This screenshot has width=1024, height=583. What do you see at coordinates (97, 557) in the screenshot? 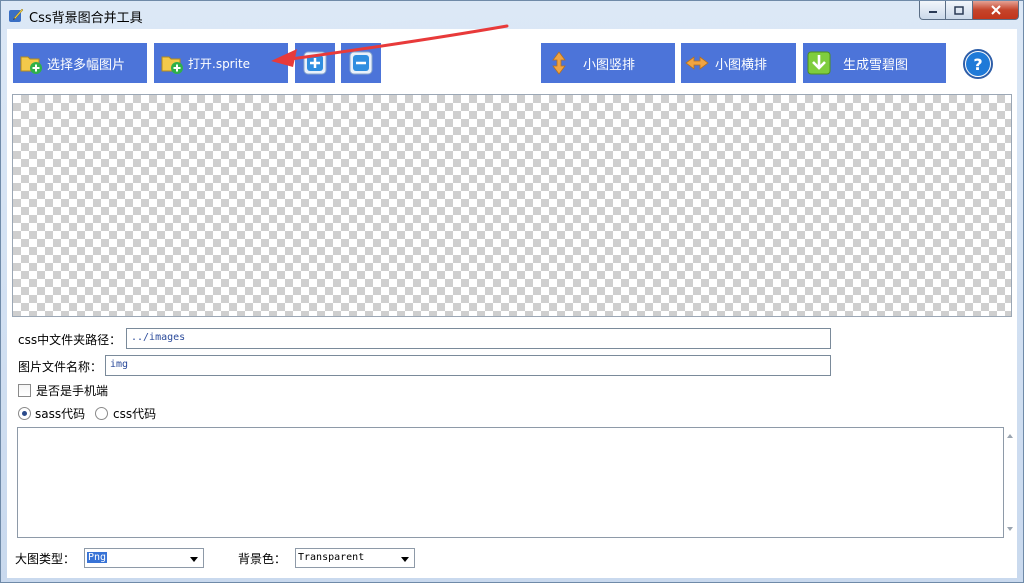
I see `image-type-value: Png` at bounding box center [97, 557].